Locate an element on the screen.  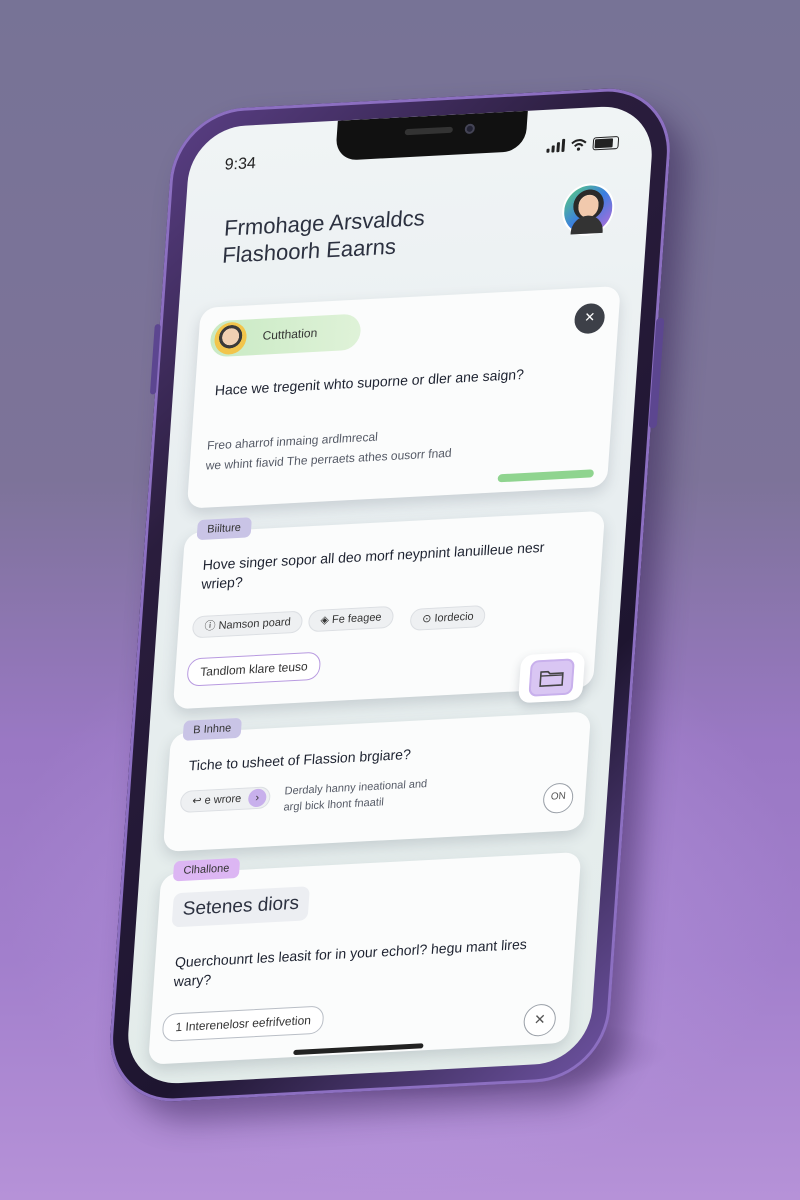
card1-avatar is located at coordinates (230, 338).